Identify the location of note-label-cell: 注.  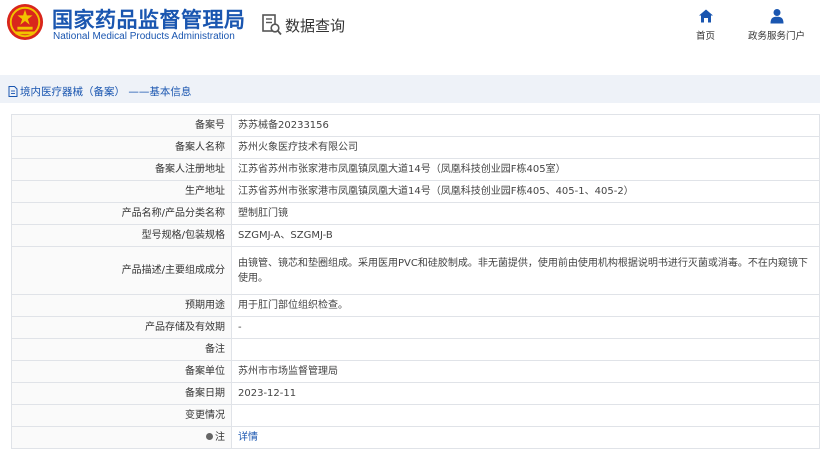
(121, 437).